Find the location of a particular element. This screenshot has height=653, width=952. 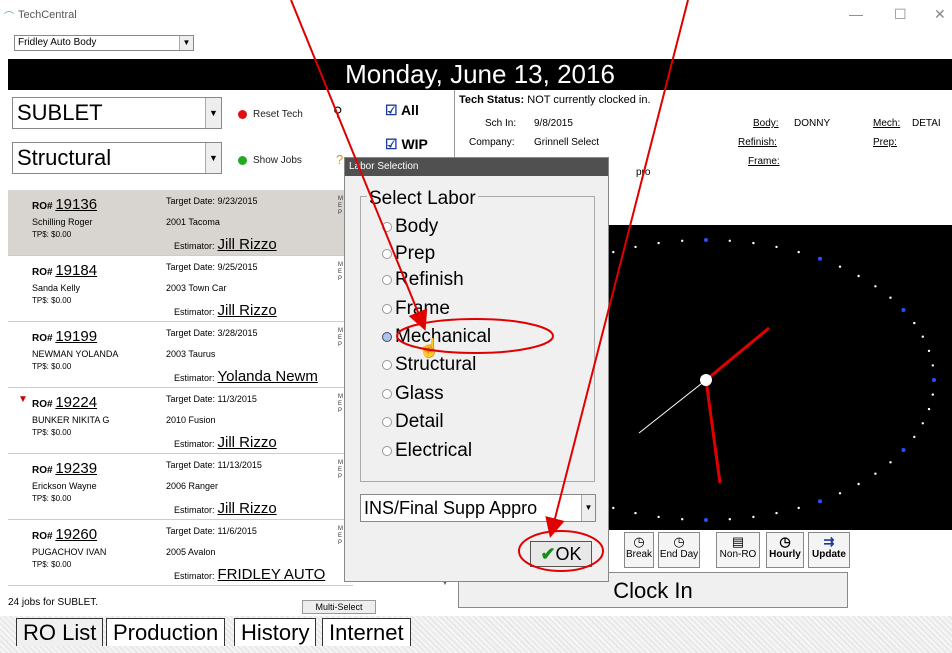

type-select: Structural ▼ is located at coordinates (117, 158).